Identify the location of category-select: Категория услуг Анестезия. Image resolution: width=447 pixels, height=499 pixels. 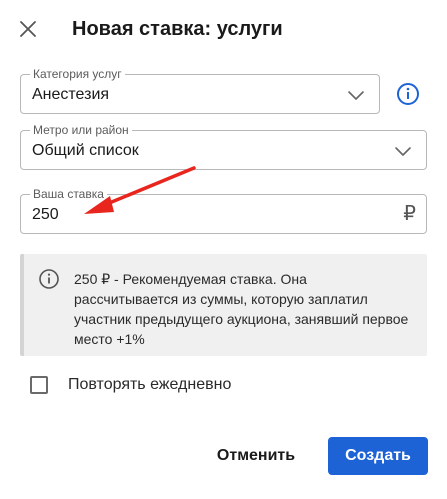
(200, 90).